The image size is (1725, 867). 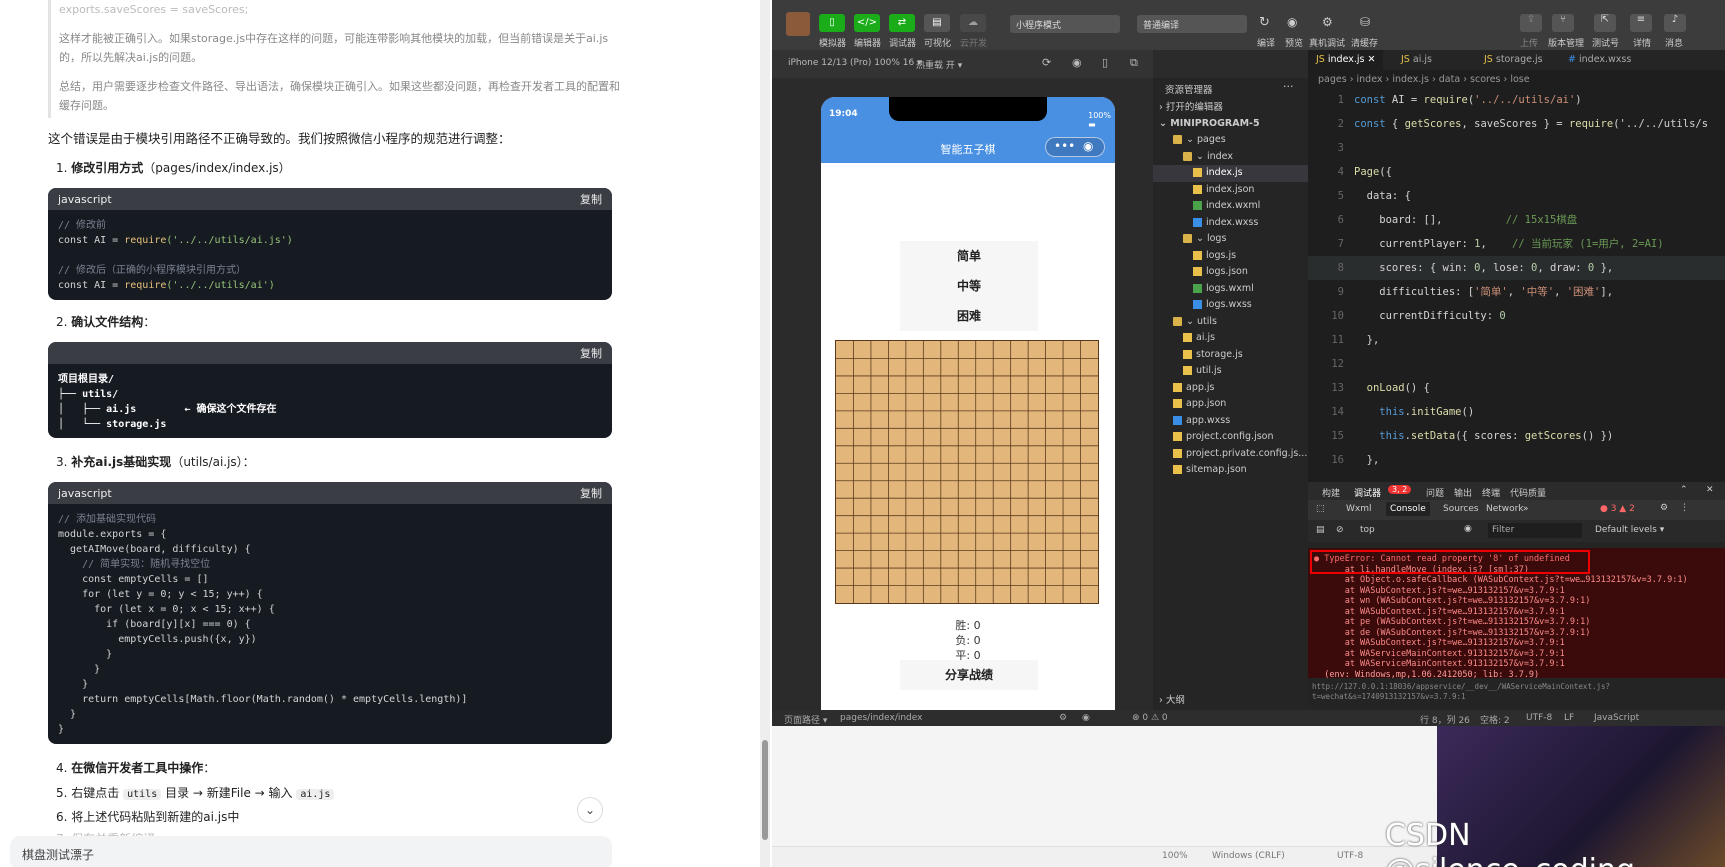 I want to click on editor-line: 14 this.initGame(), so click(x=1516, y=412).